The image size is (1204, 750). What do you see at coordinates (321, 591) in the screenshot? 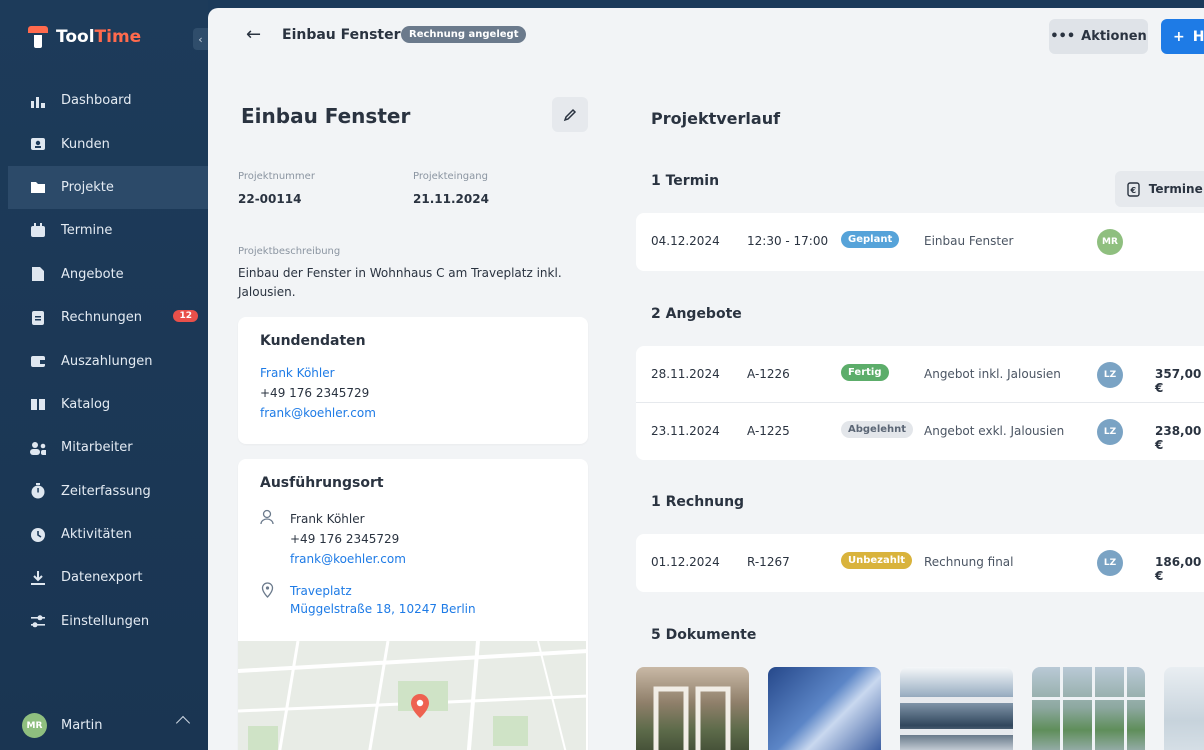
I see `place-link: Traveplatz` at bounding box center [321, 591].